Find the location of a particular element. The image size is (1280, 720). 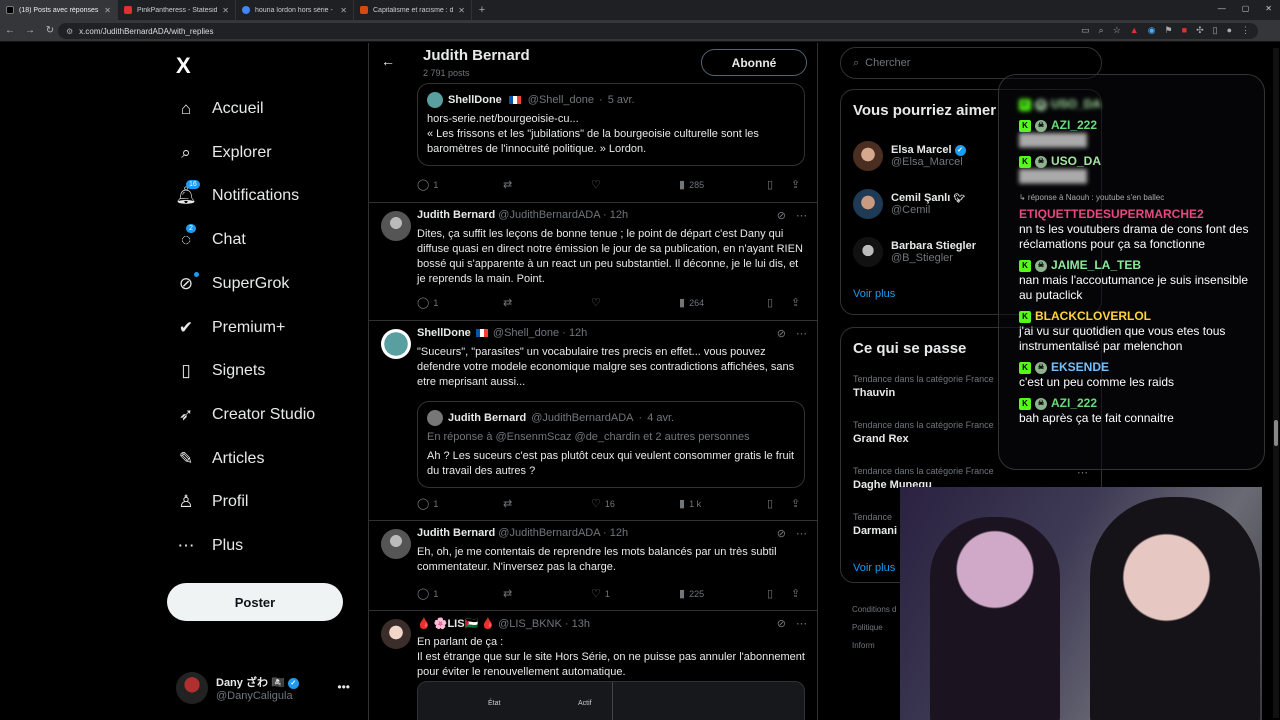

views-button: ▮ 285 is located at coordinates (691, 184).